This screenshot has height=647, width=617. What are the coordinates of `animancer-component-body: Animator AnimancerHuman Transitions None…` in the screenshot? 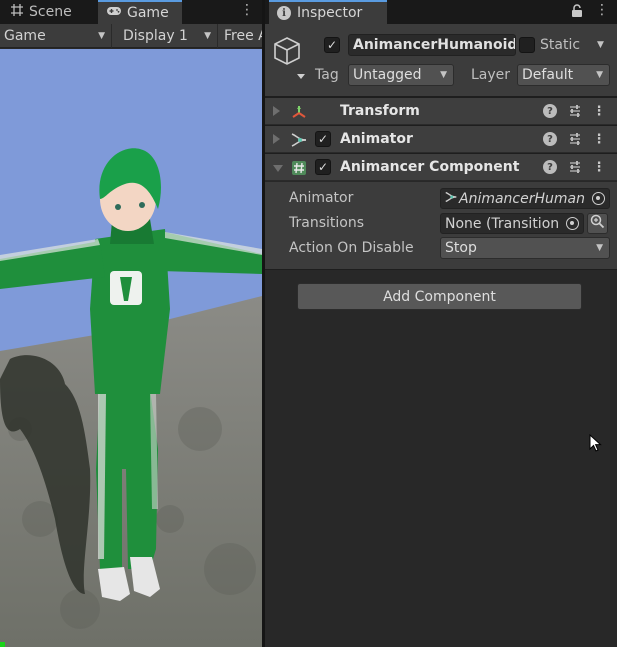 It's located at (441, 226).